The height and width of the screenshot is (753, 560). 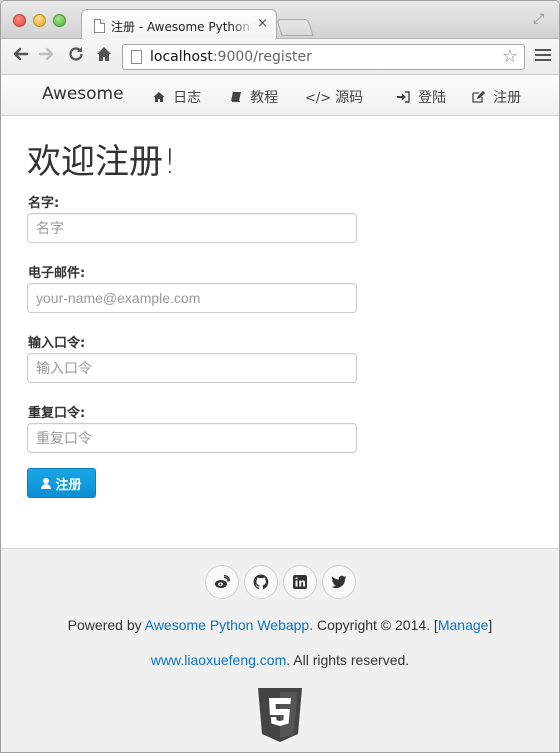 What do you see at coordinates (543, 56) in the screenshot?
I see `hamburger-menu-icon` at bounding box center [543, 56].